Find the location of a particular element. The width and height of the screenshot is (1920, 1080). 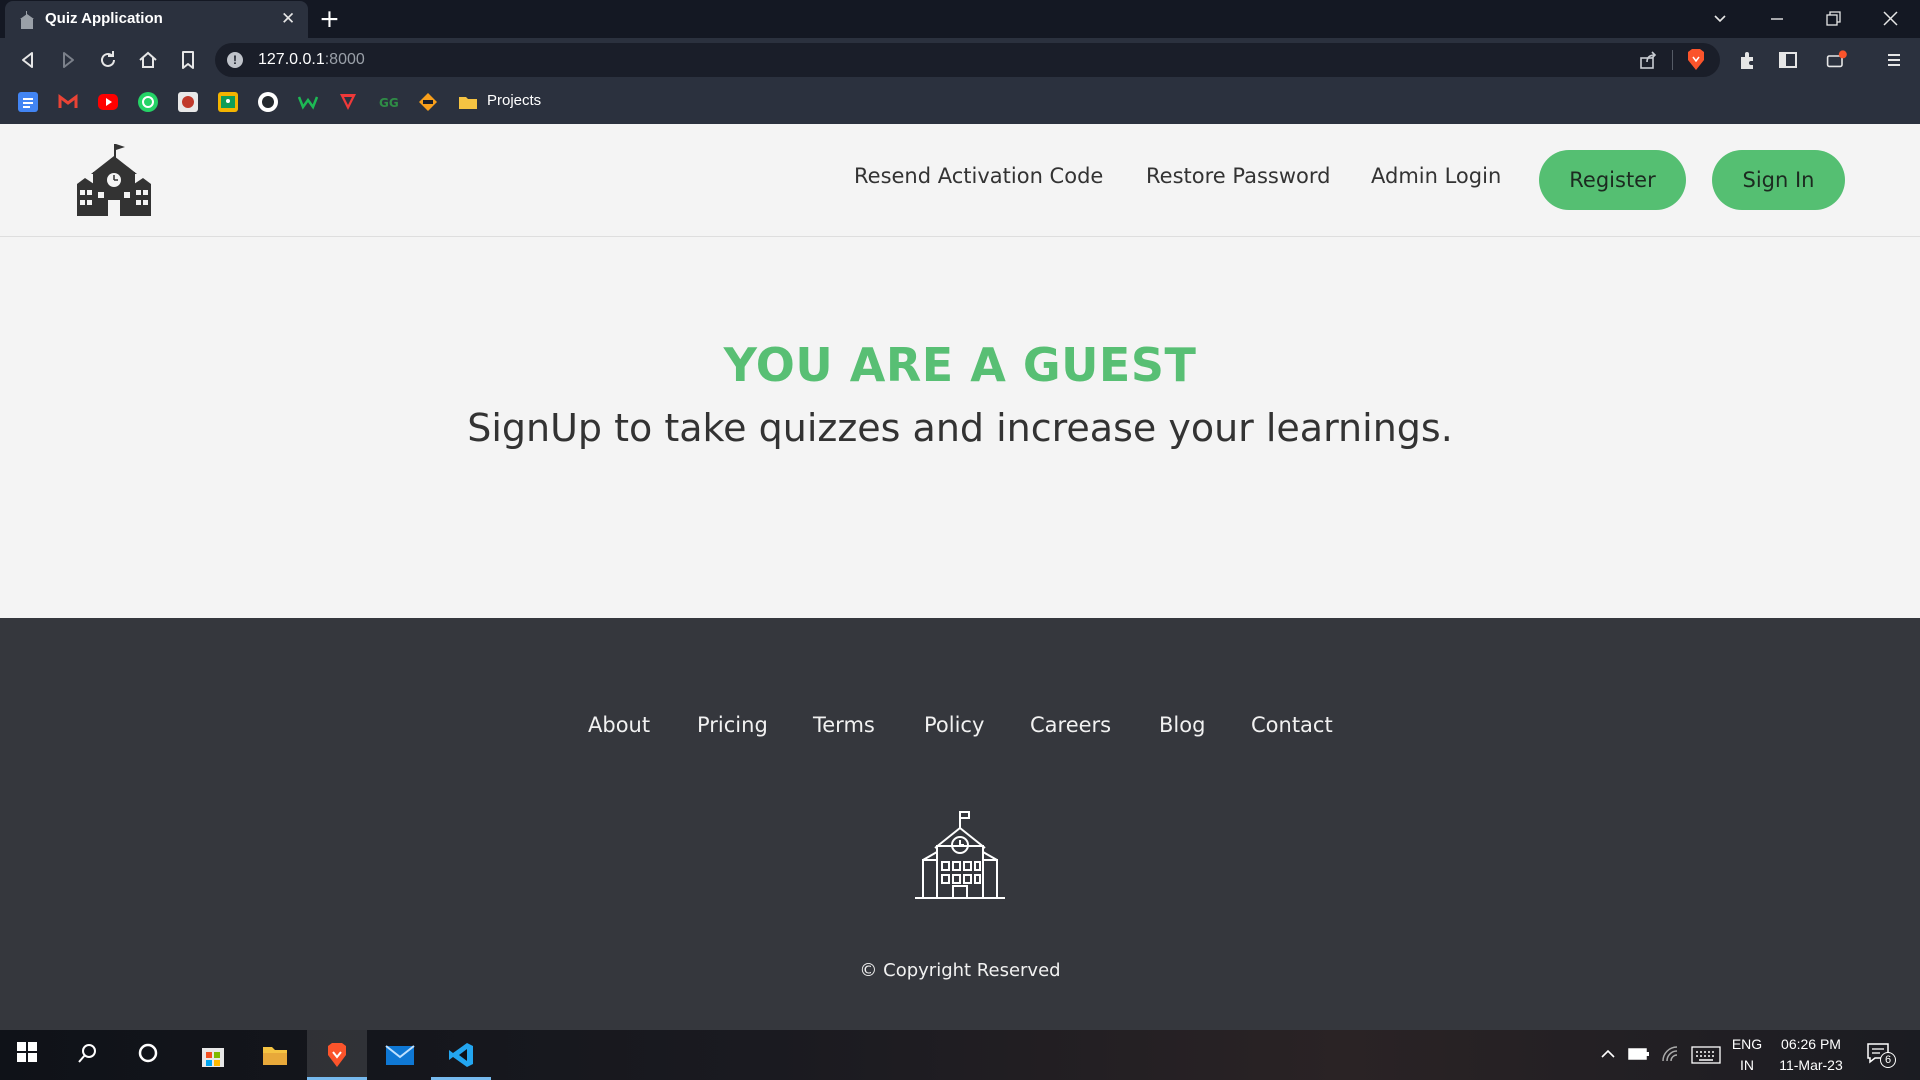

show-hidden-icons-chevron-icon is located at coordinates (1608, 1054).